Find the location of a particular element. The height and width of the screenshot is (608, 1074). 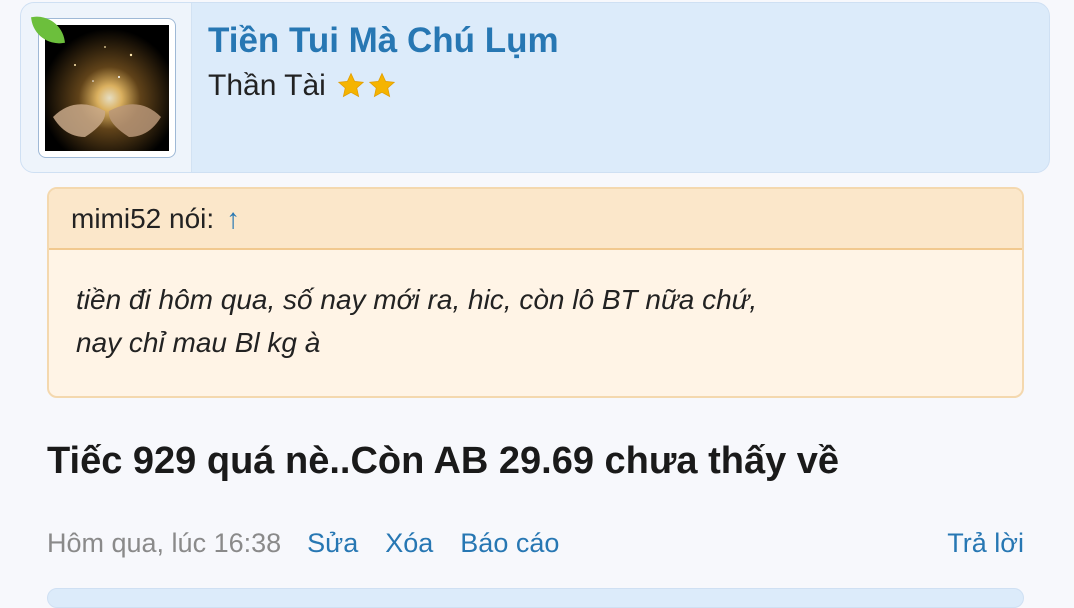

jump-to-quote-arrow-icon: ↑ is located at coordinates (233, 219).